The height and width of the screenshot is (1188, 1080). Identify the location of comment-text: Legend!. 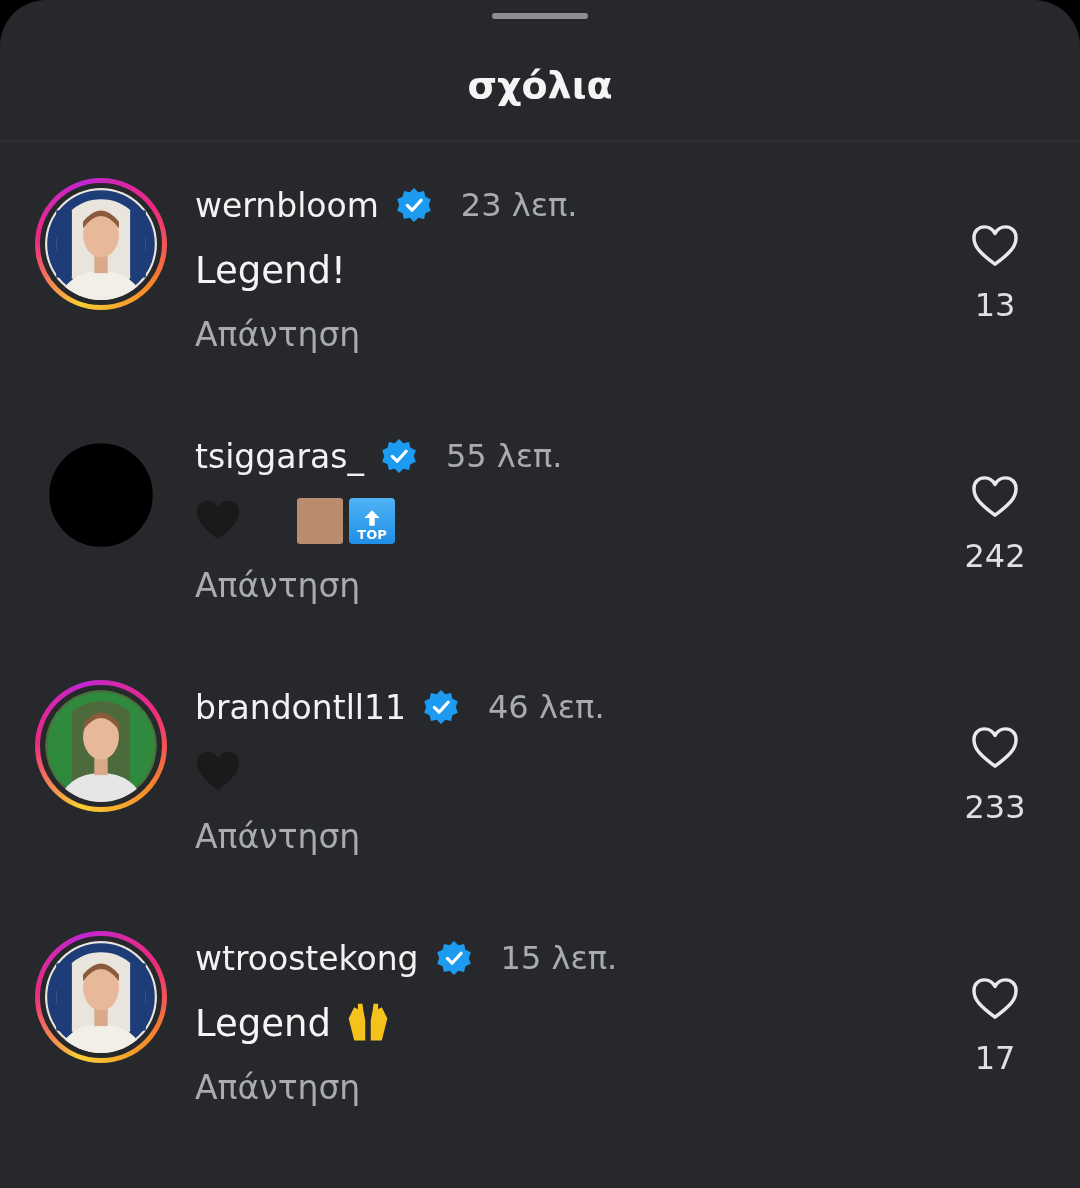
(270, 270).